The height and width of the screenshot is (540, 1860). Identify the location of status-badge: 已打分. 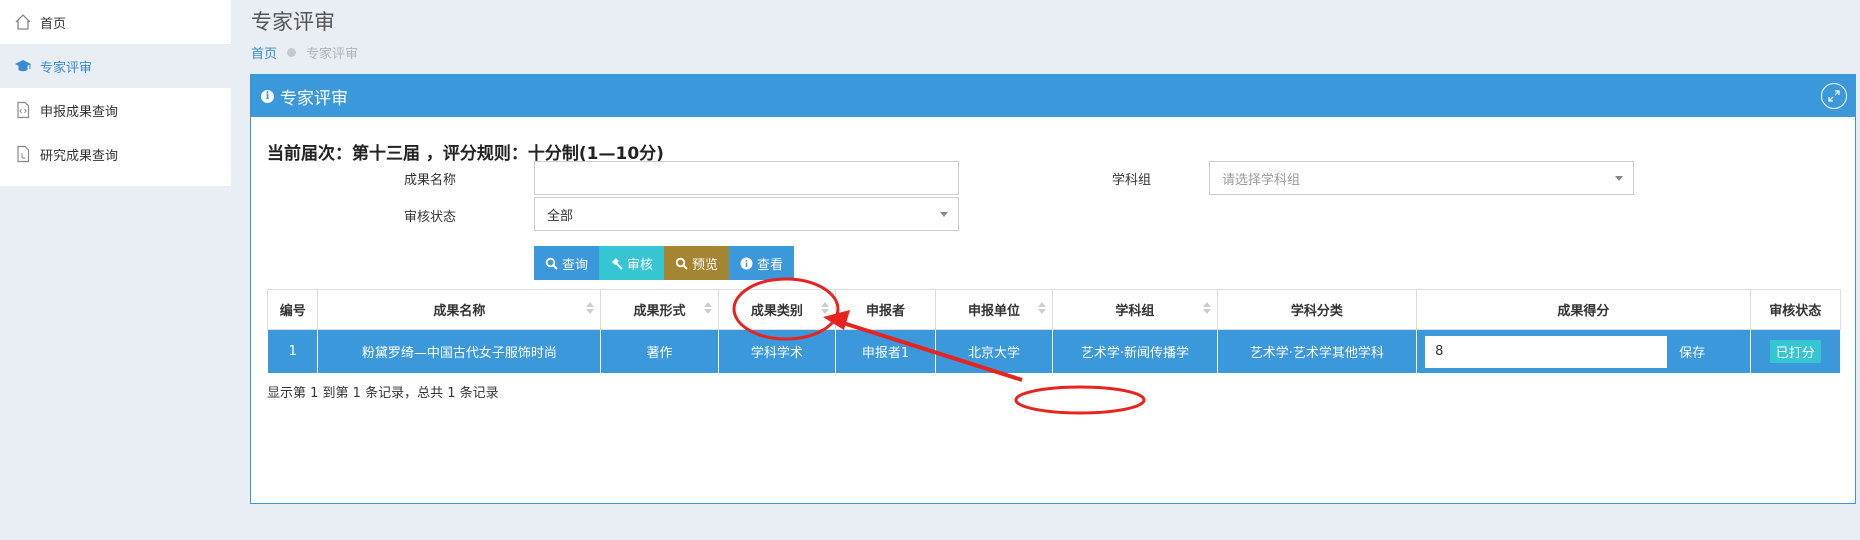
(1795, 351).